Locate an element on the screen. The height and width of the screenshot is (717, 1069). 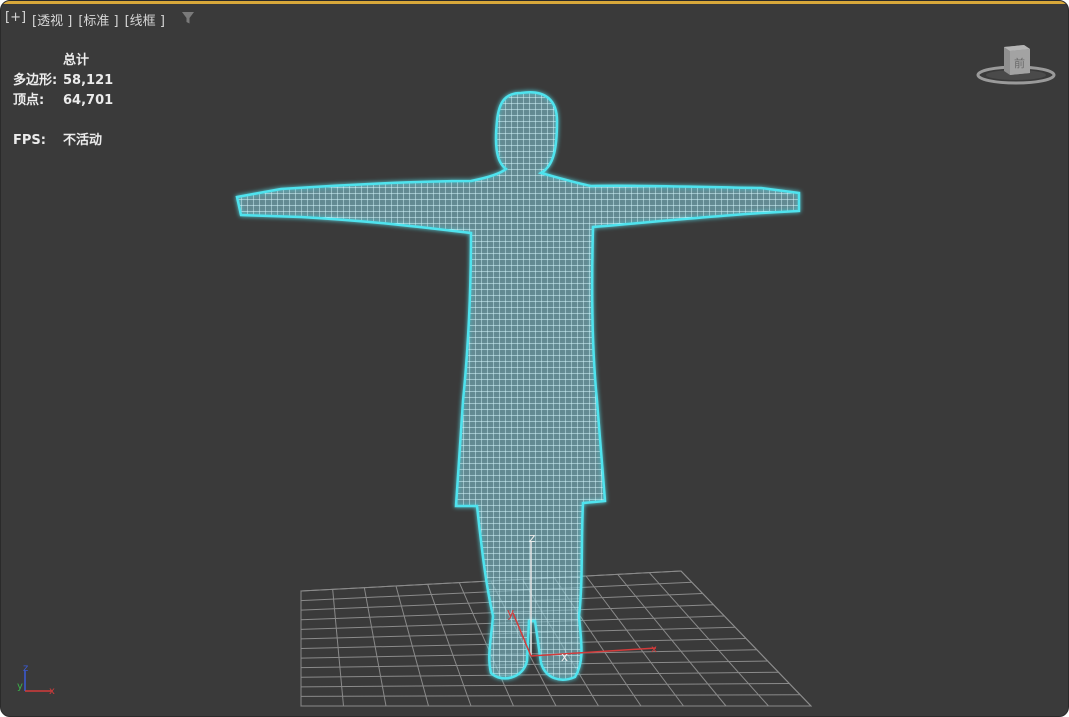
tripod-z-label: z is located at coordinates (25, 668).